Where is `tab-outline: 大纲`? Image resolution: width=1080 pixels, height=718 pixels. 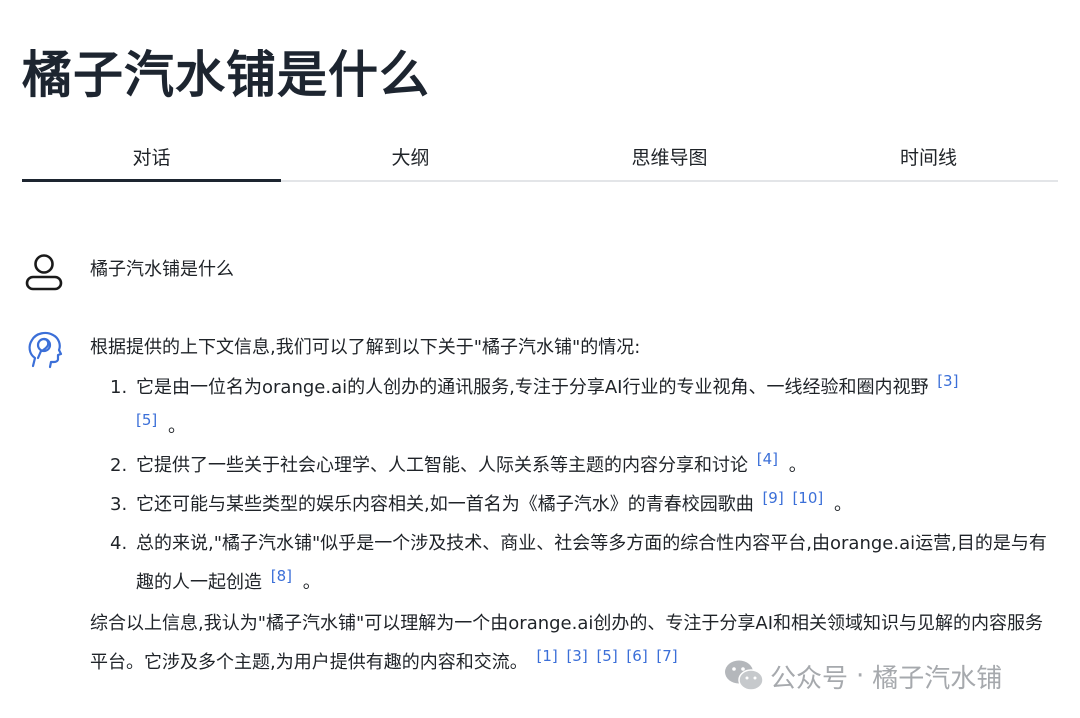
tab-outline: 大纲 is located at coordinates (410, 158).